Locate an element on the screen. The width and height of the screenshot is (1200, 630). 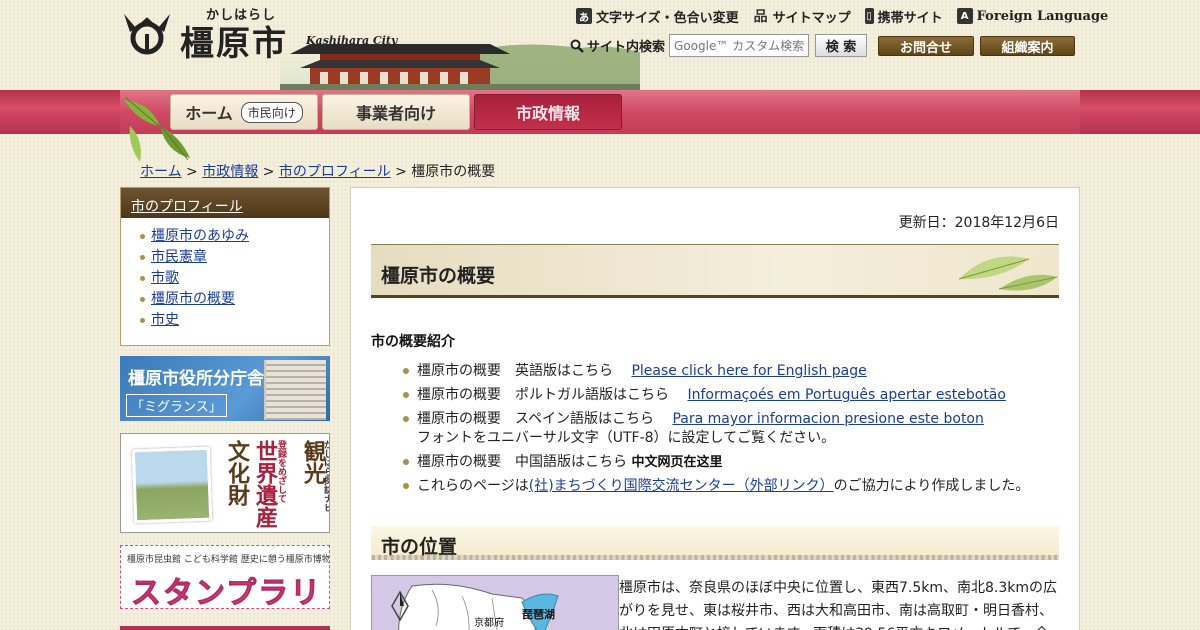
sidebar-item-overview: 橿原市の概要 is located at coordinates (233, 299).